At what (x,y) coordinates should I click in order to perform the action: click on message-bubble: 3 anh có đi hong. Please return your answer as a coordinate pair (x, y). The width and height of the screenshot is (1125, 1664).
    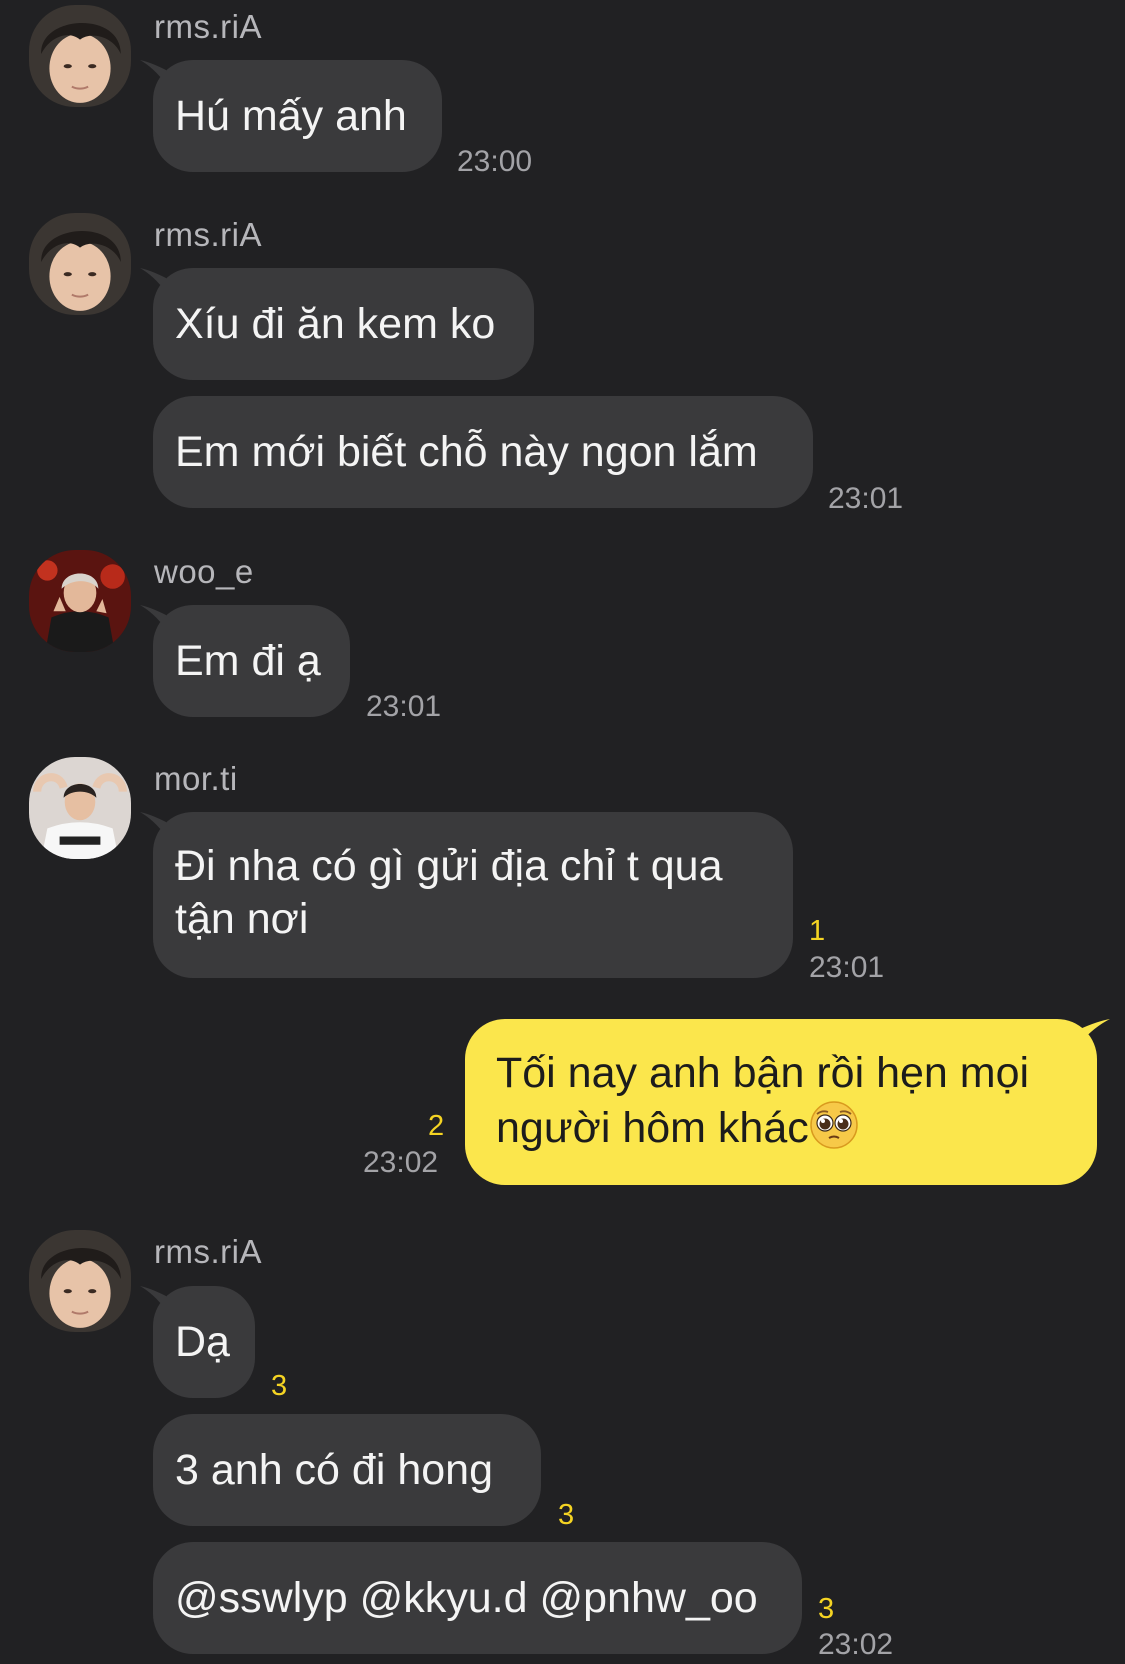
    Looking at the image, I should click on (347, 1470).